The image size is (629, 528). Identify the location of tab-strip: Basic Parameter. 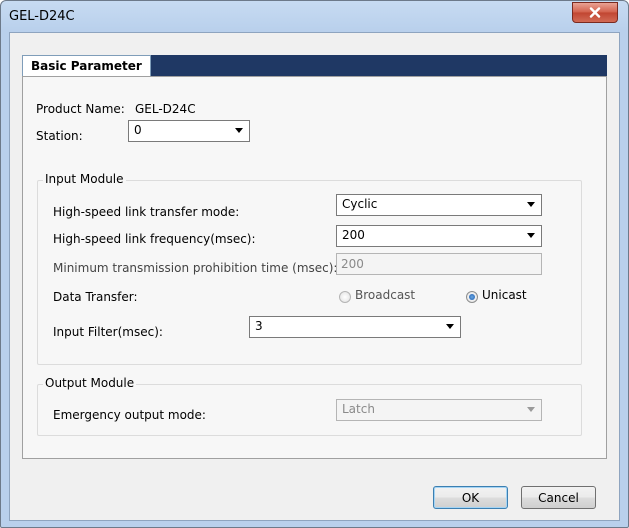
(314, 66).